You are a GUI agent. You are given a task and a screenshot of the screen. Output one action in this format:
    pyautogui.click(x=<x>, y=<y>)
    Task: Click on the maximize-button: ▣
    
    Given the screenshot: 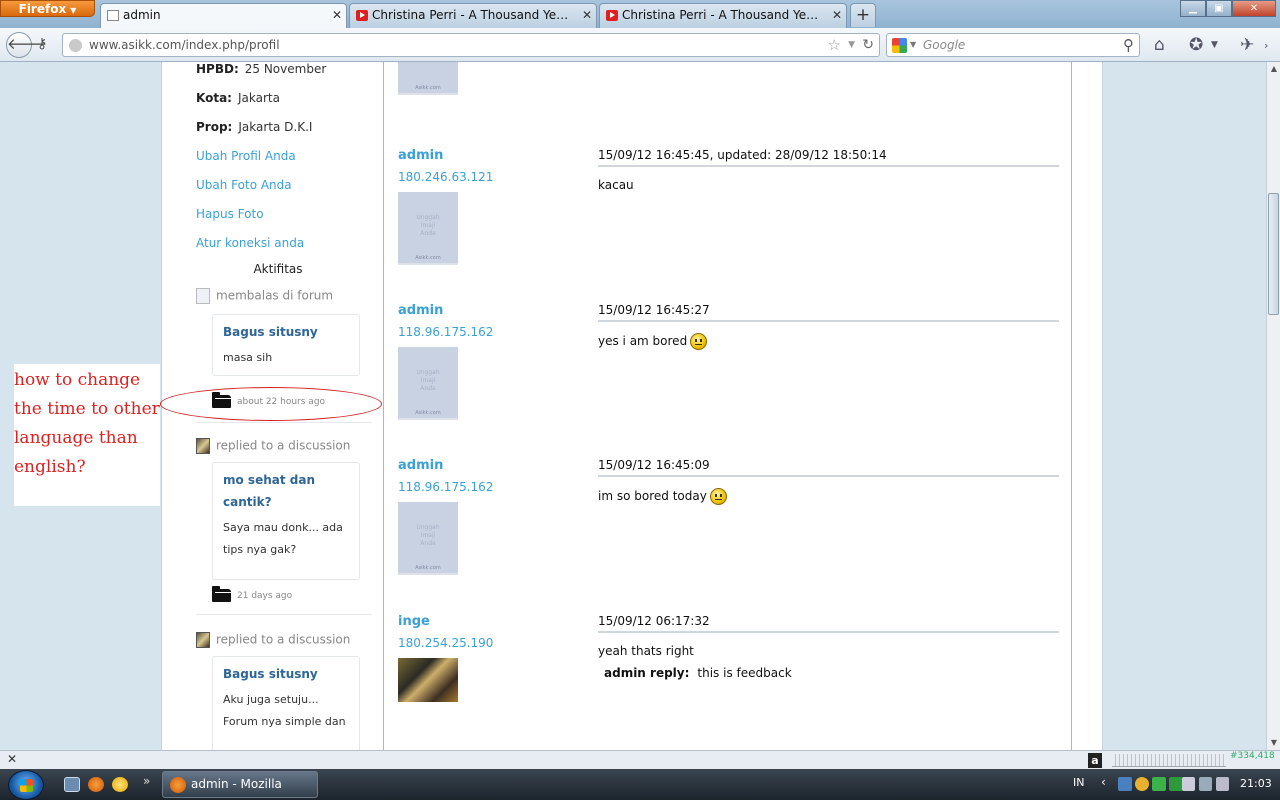 What is the action you would take?
    pyautogui.click(x=1219, y=8)
    